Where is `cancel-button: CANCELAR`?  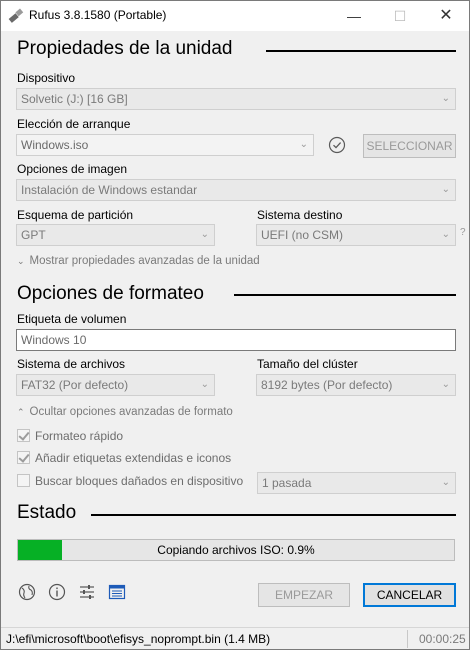 cancel-button: CANCELAR is located at coordinates (409, 595).